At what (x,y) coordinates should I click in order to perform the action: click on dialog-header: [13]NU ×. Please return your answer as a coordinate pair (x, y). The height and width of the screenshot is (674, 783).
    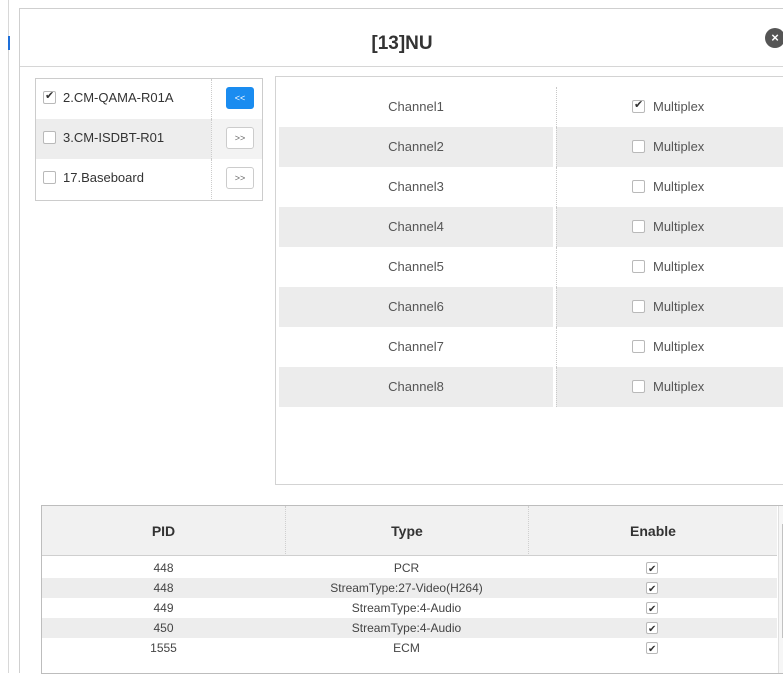
    Looking at the image, I should click on (401, 38).